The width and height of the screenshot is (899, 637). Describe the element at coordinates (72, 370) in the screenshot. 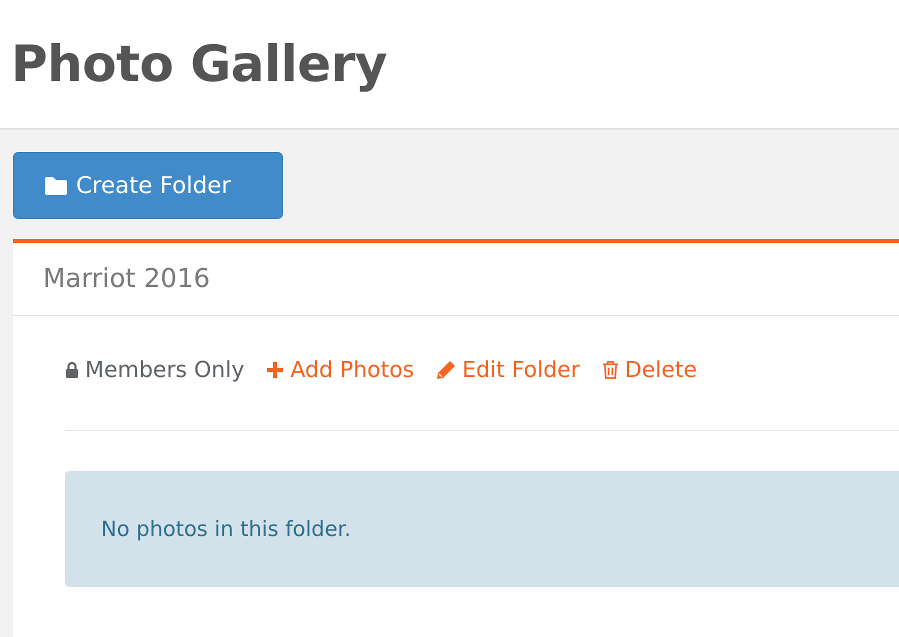

I see `lock-icon` at that location.